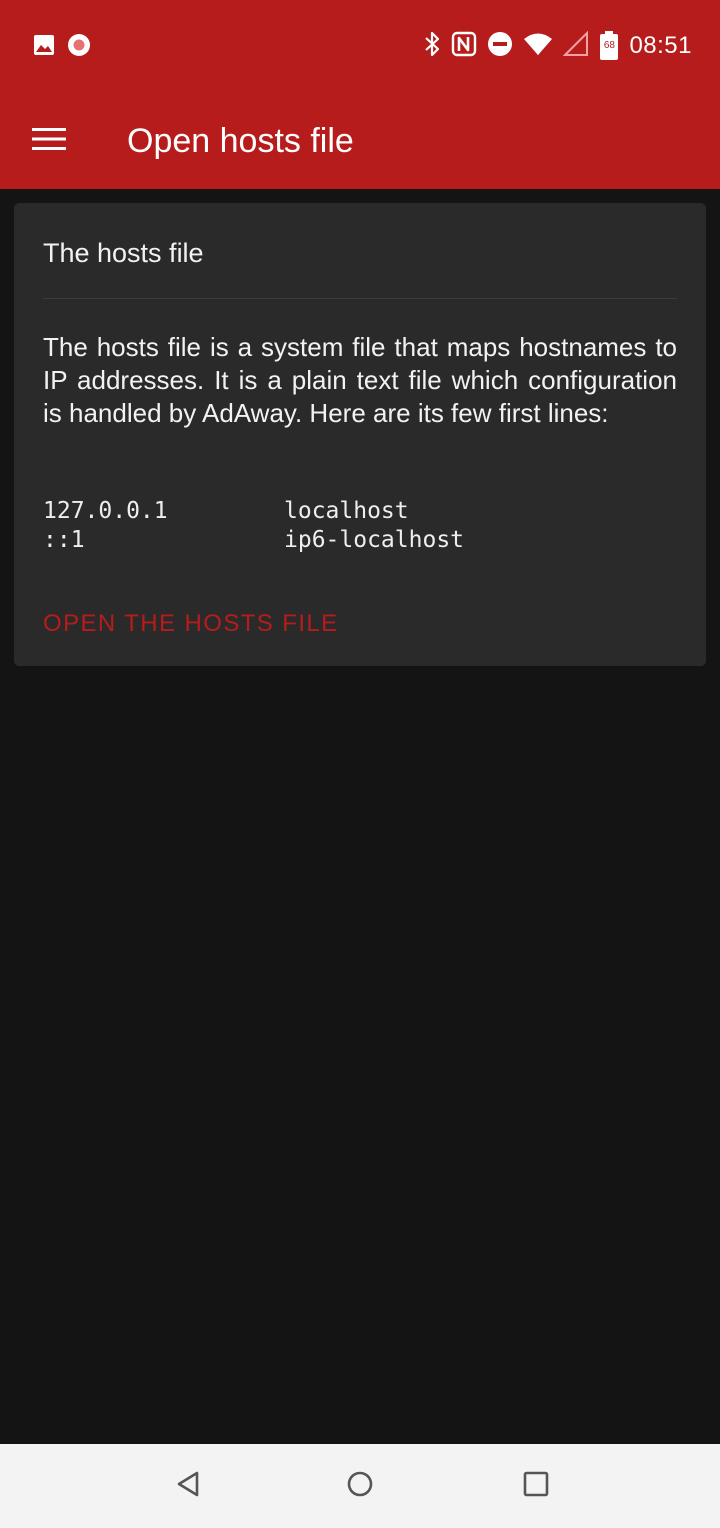 This screenshot has width=720, height=1528. I want to click on home-button, so click(360, 1486).